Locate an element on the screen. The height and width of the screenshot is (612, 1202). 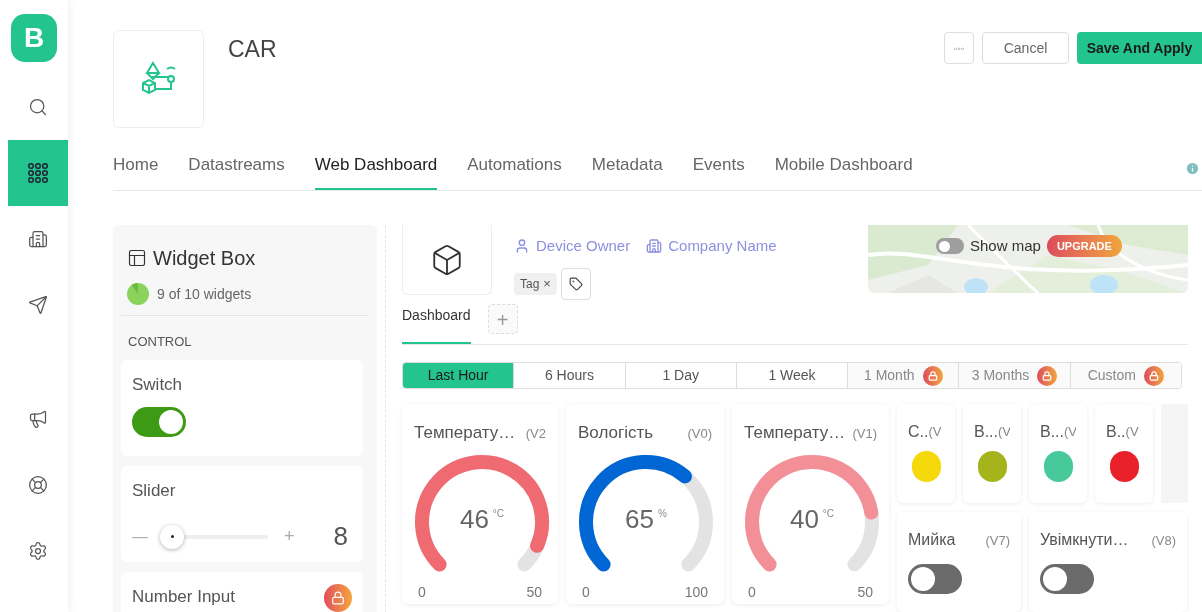
device-title: CAR is located at coordinates (252, 49).